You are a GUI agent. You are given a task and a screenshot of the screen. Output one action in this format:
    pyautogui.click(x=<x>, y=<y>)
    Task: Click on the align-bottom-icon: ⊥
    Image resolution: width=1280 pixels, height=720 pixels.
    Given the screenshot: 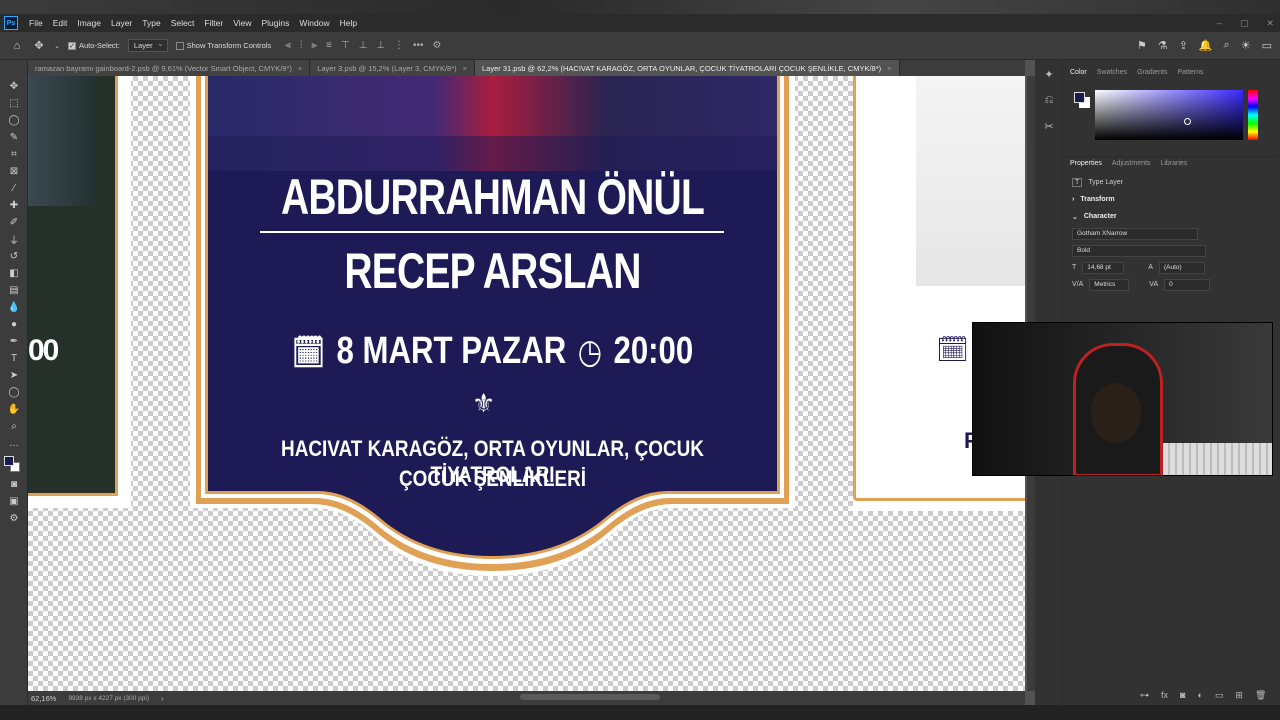 What is the action you would take?
    pyautogui.click(x=380, y=45)
    